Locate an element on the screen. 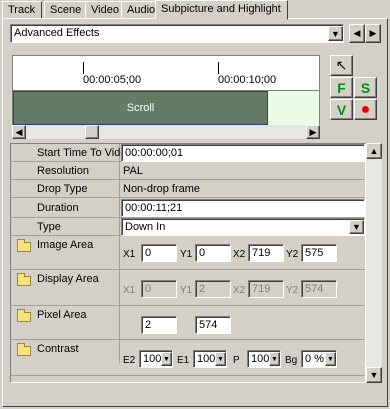 The image size is (390, 409). row-resolution: Resolution PAL is located at coordinates (188, 171).